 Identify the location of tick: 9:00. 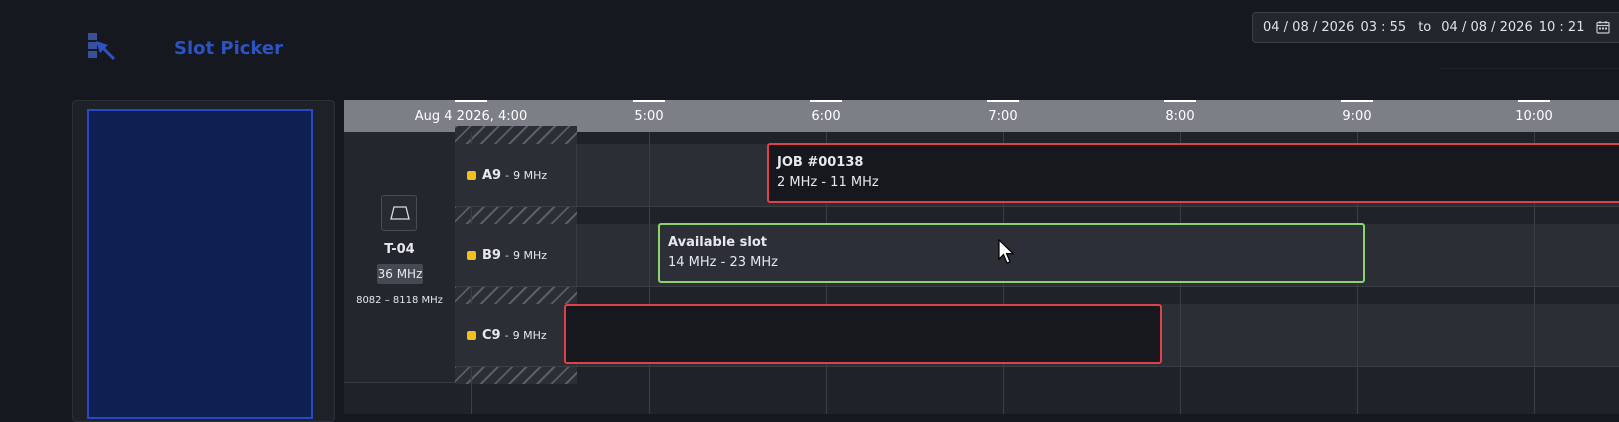
(1357, 112).